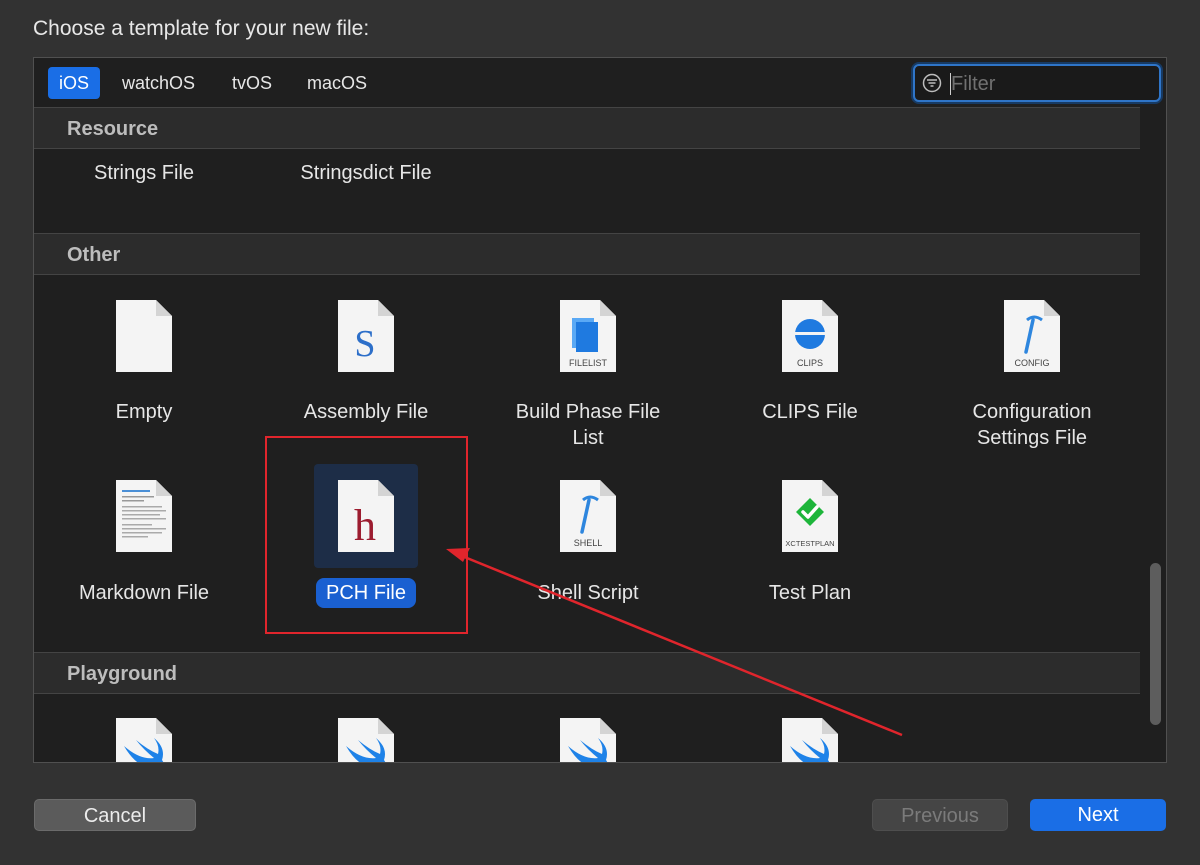  I want to click on template-empty: Empty, so click(144, 412).